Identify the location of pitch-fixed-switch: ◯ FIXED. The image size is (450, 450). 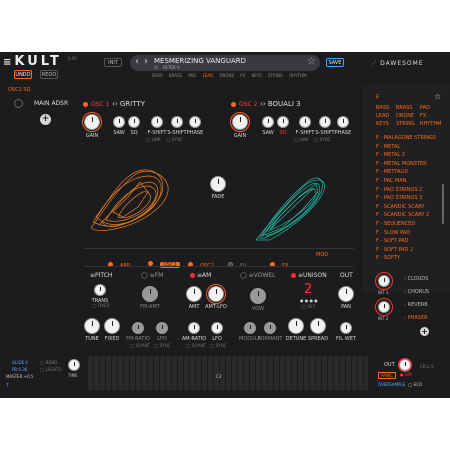
(101, 305).